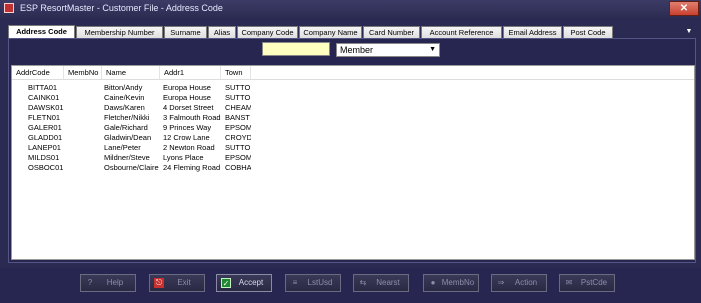  I want to click on help-icon: ?, so click(90, 282).